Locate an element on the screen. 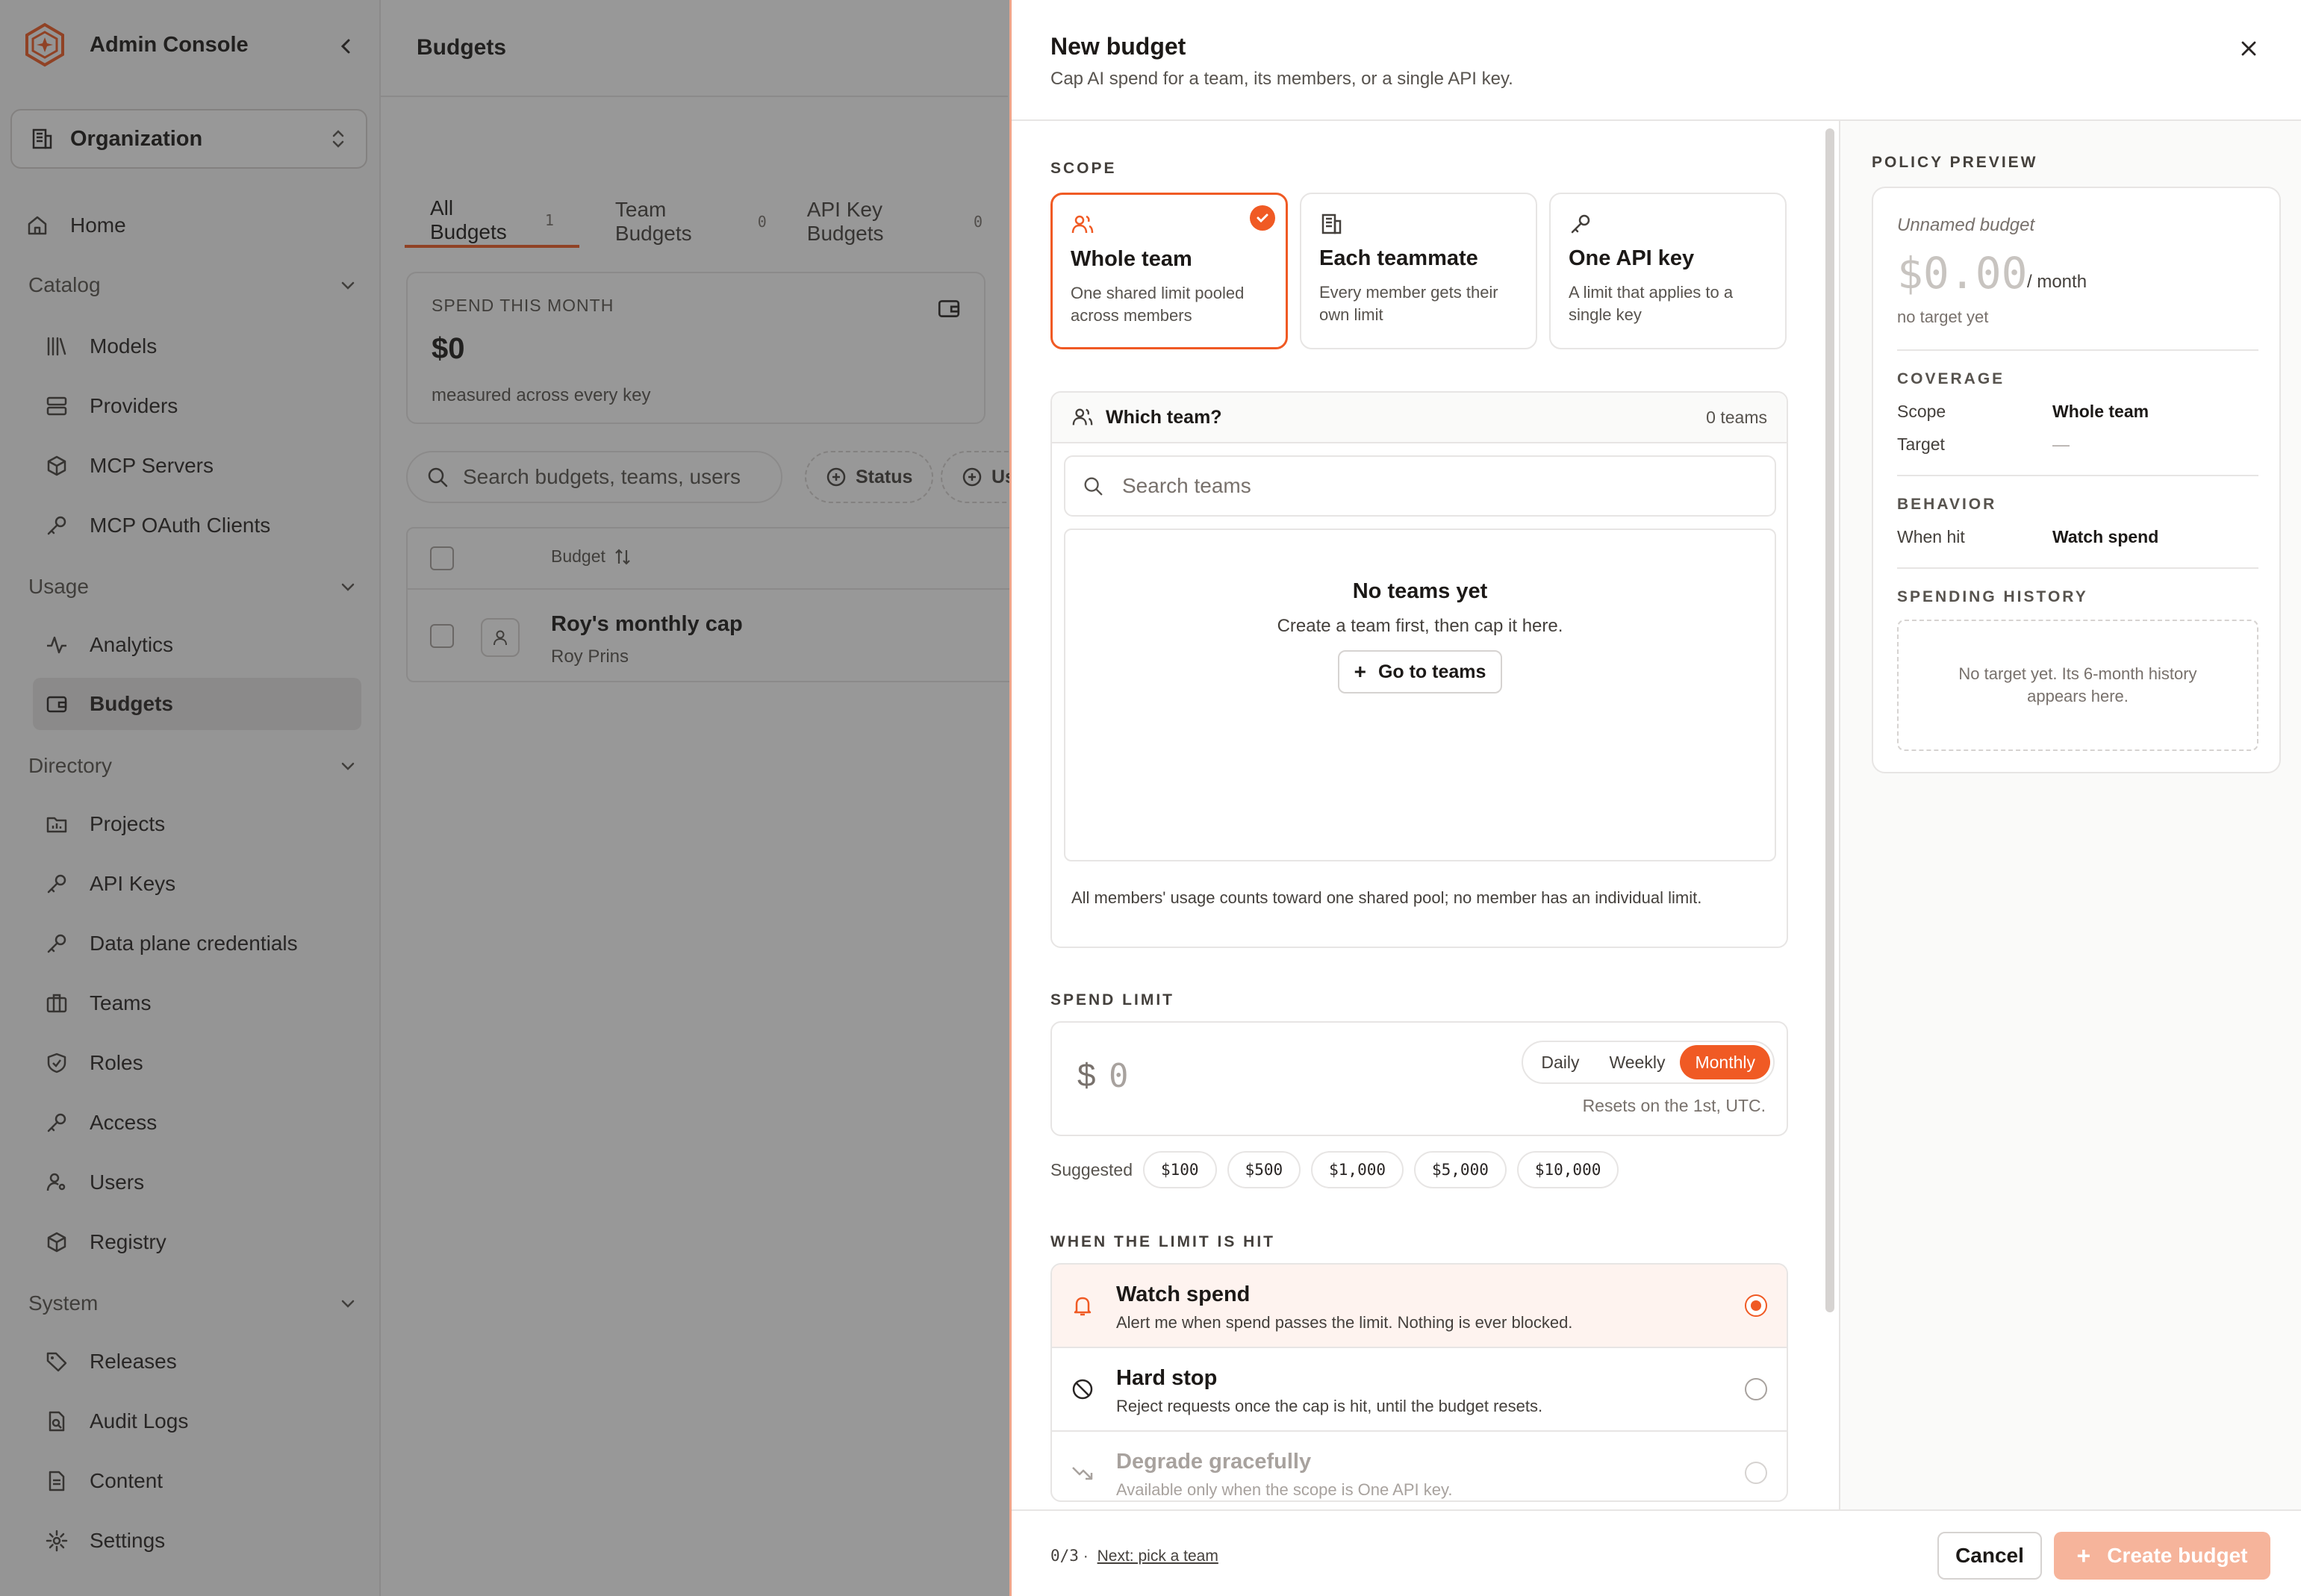 Image resolution: width=2301 pixels, height=1596 pixels. progress-count: 0/3 is located at coordinates (1064, 1556).